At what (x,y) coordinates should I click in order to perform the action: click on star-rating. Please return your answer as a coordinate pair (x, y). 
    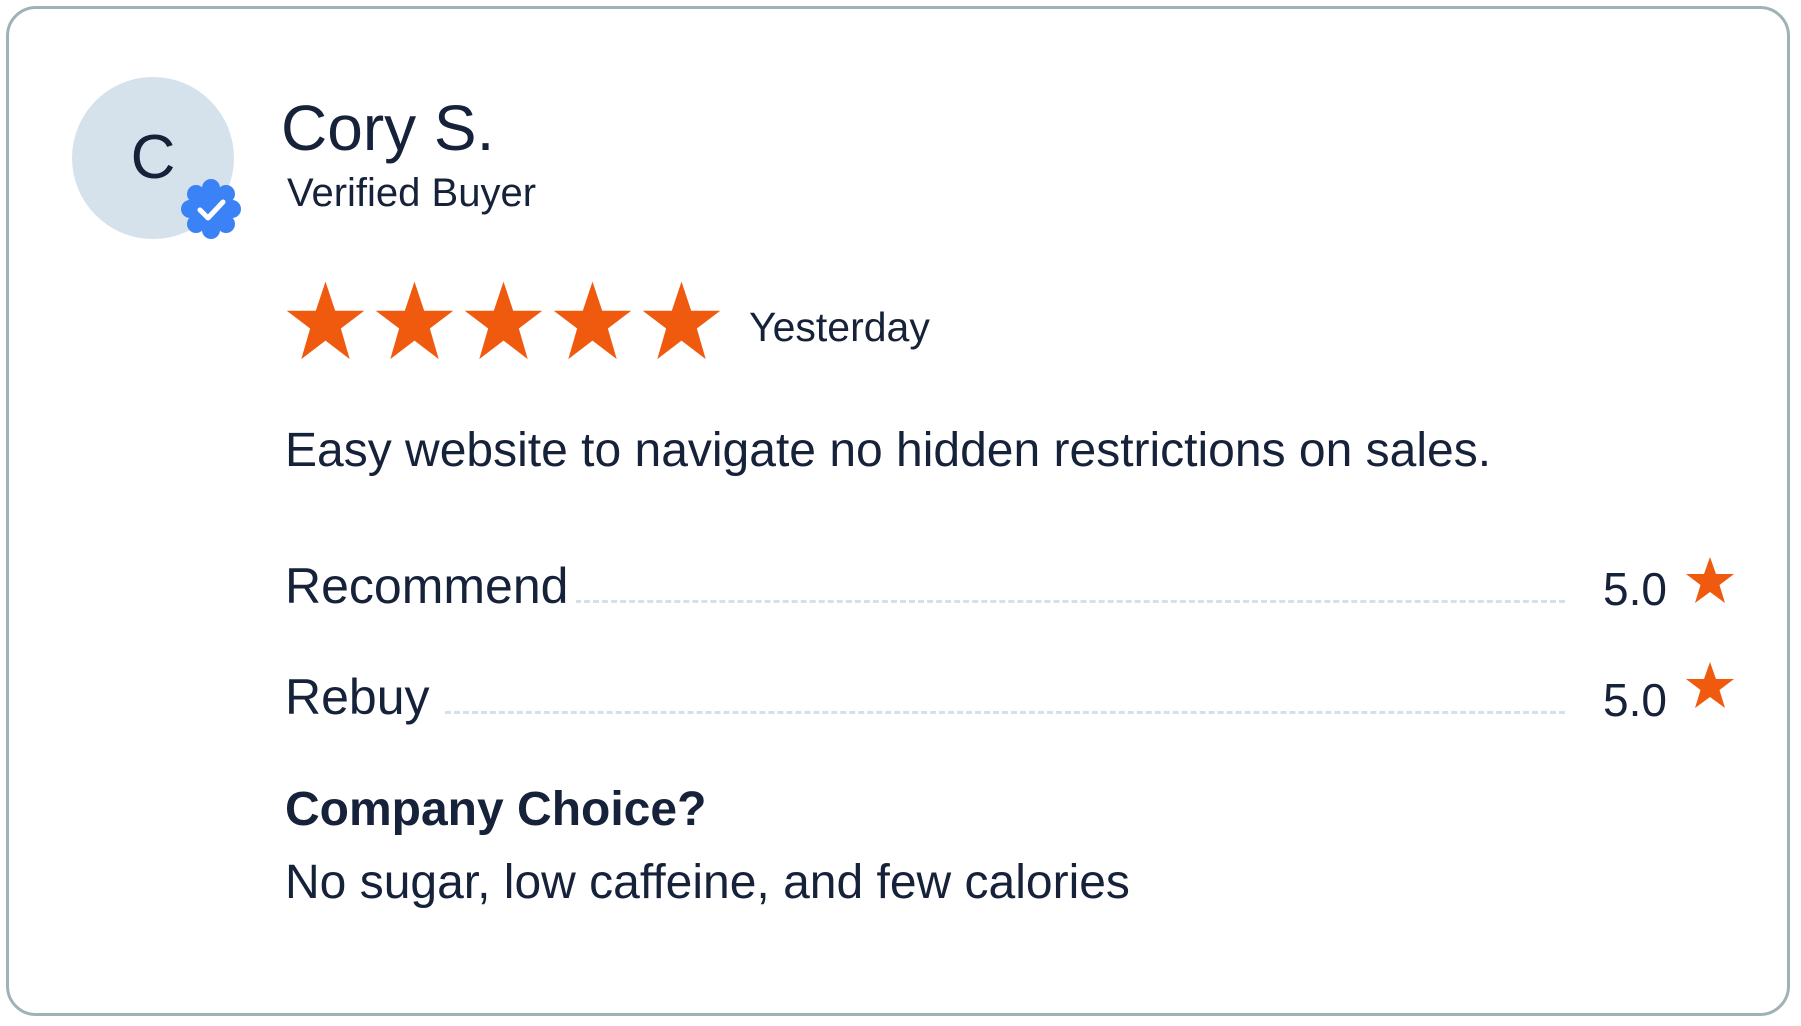
    Looking at the image, I should click on (503, 322).